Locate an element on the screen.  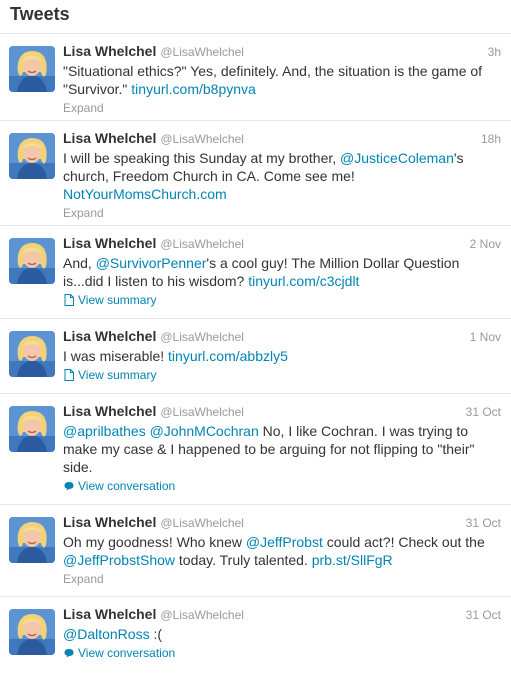
tweet-text-segment: today. Truly talented. is located at coordinates (243, 560).